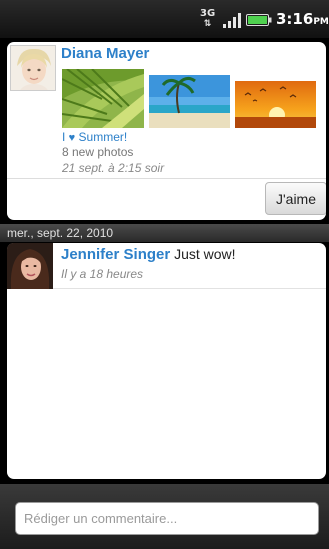  Describe the element at coordinates (94, 137) in the screenshot. I see `album-title: I ♥ Summer!` at that location.